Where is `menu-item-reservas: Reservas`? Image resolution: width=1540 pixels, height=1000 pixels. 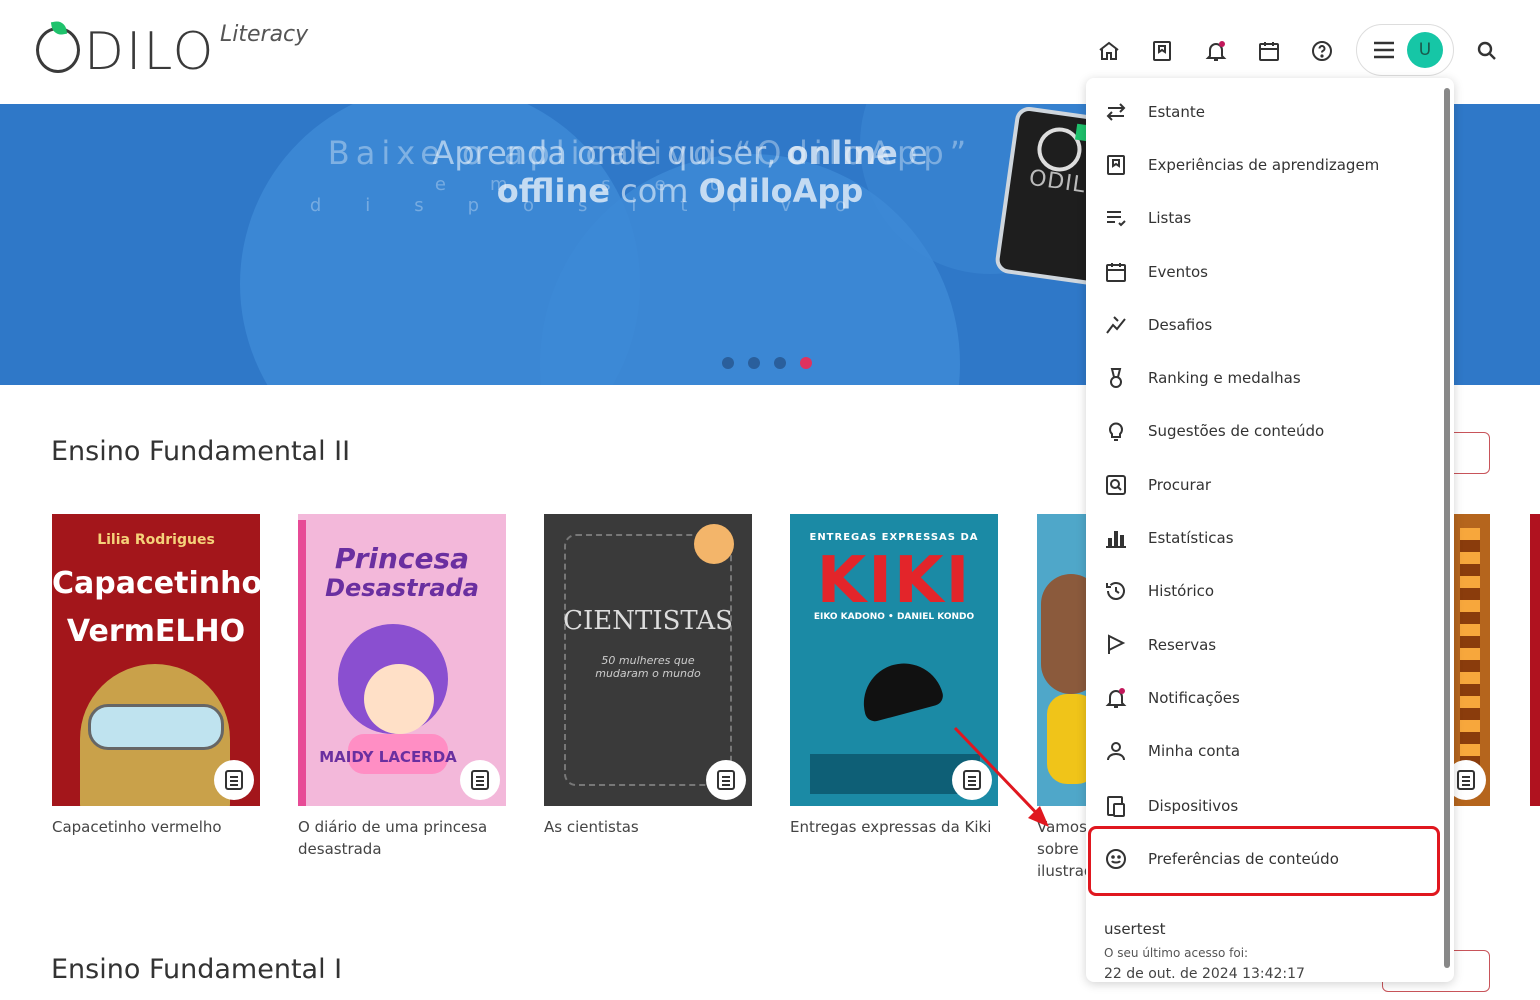
menu-item-reservas: Reservas is located at coordinates (1264, 645).